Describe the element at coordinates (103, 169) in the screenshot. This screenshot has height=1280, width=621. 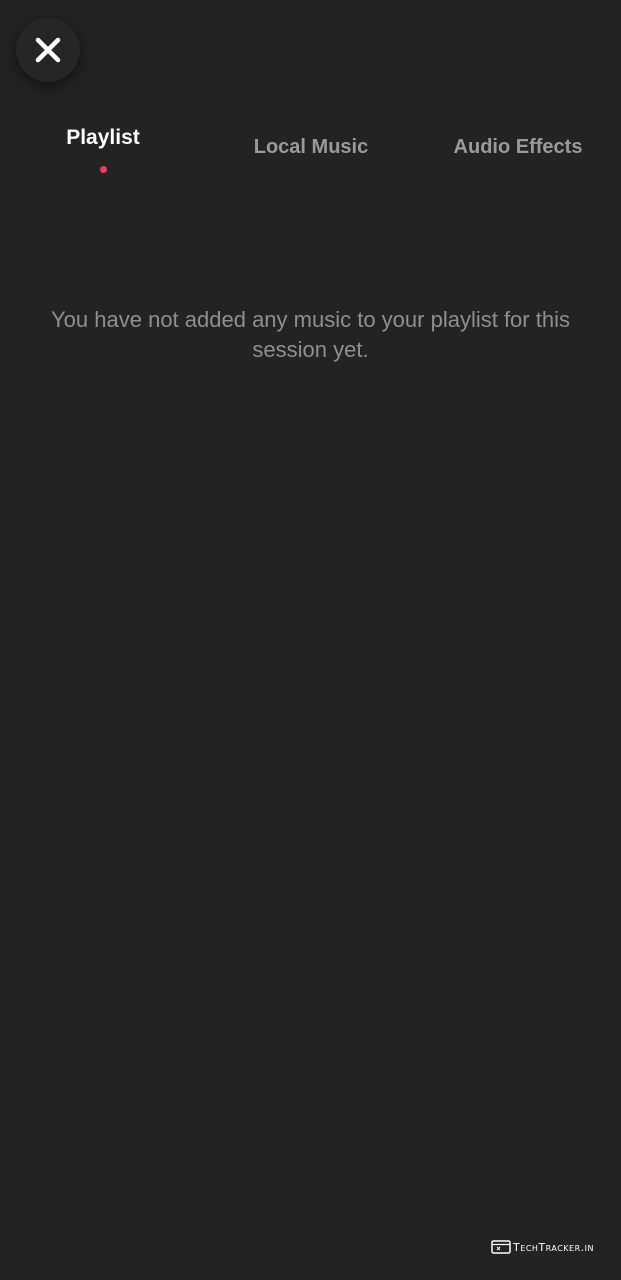
I see `active-tab-indicator` at that location.